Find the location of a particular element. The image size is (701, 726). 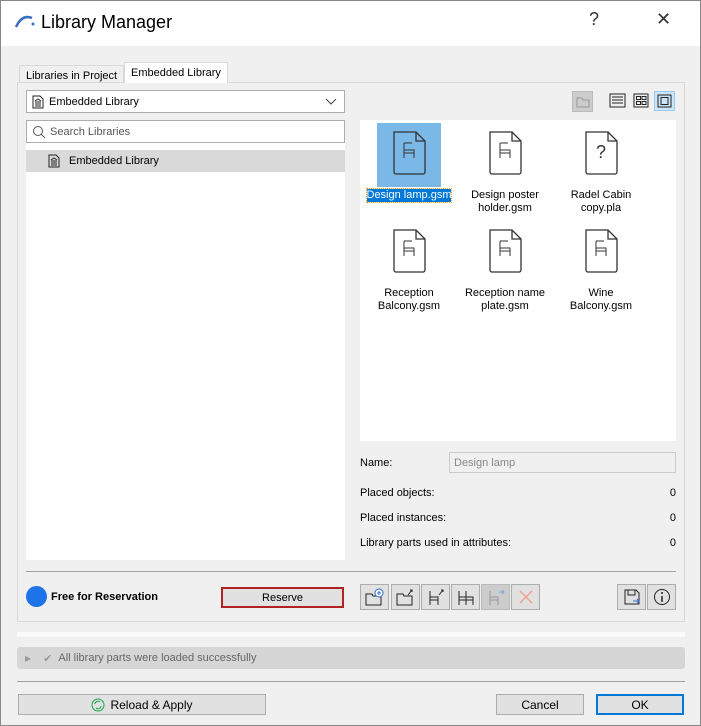

list-view-button is located at coordinates (617, 102).